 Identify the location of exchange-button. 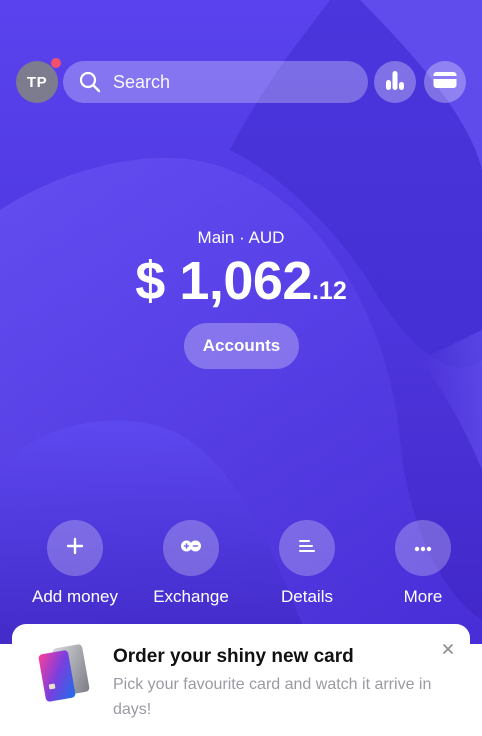
(191, 548).